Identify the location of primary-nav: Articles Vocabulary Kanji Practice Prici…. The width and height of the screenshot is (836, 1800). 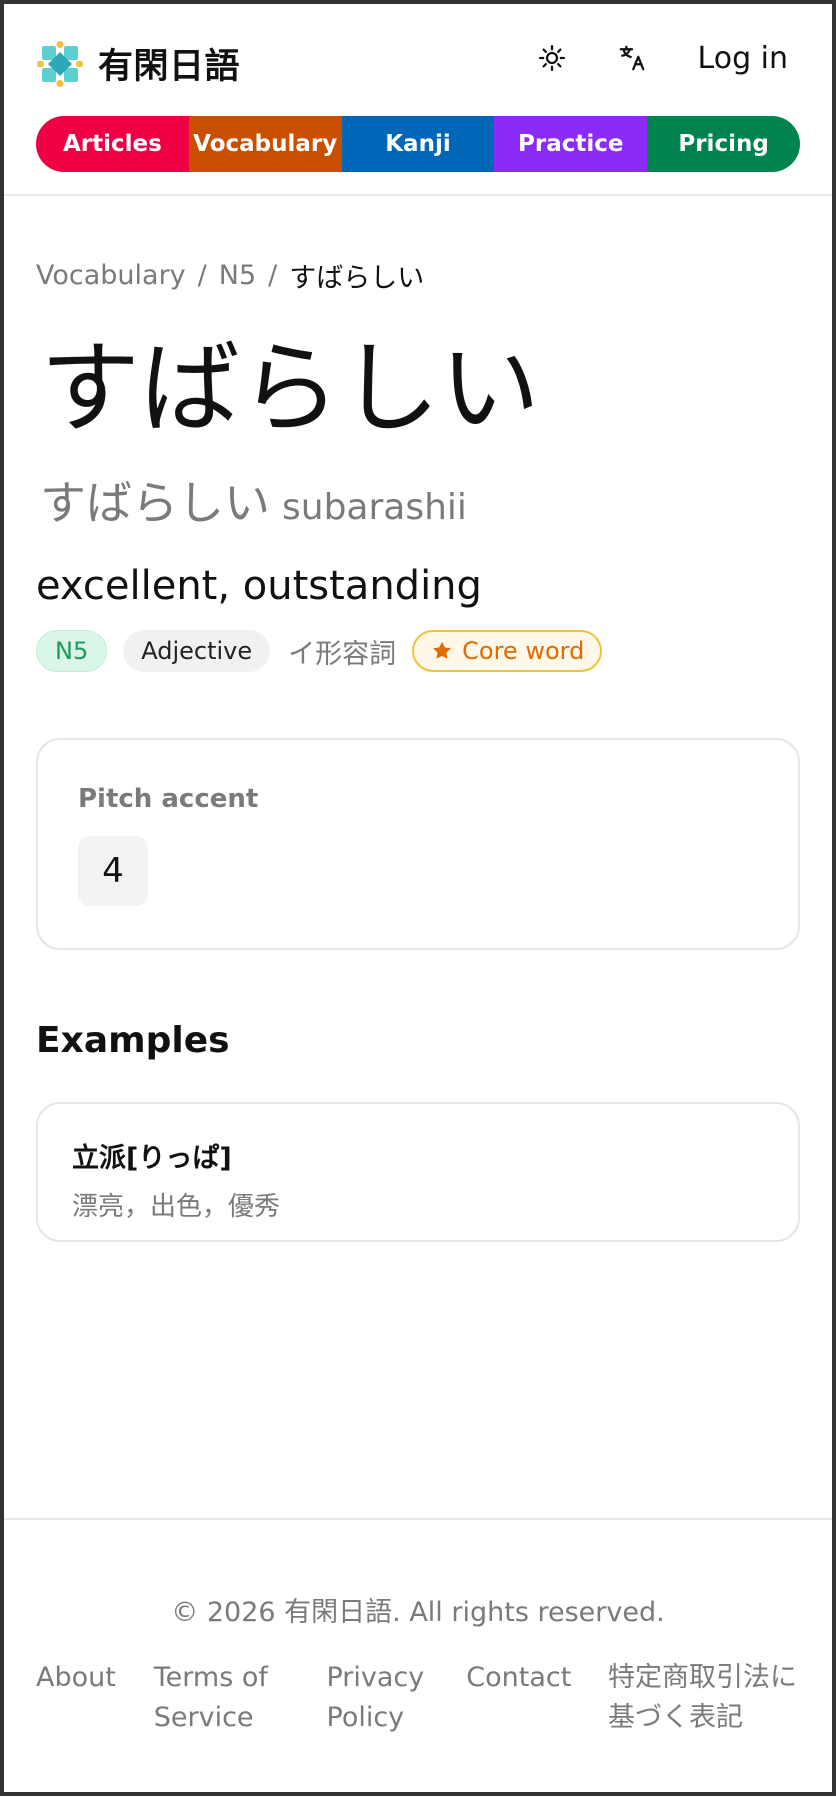
(418, 144).